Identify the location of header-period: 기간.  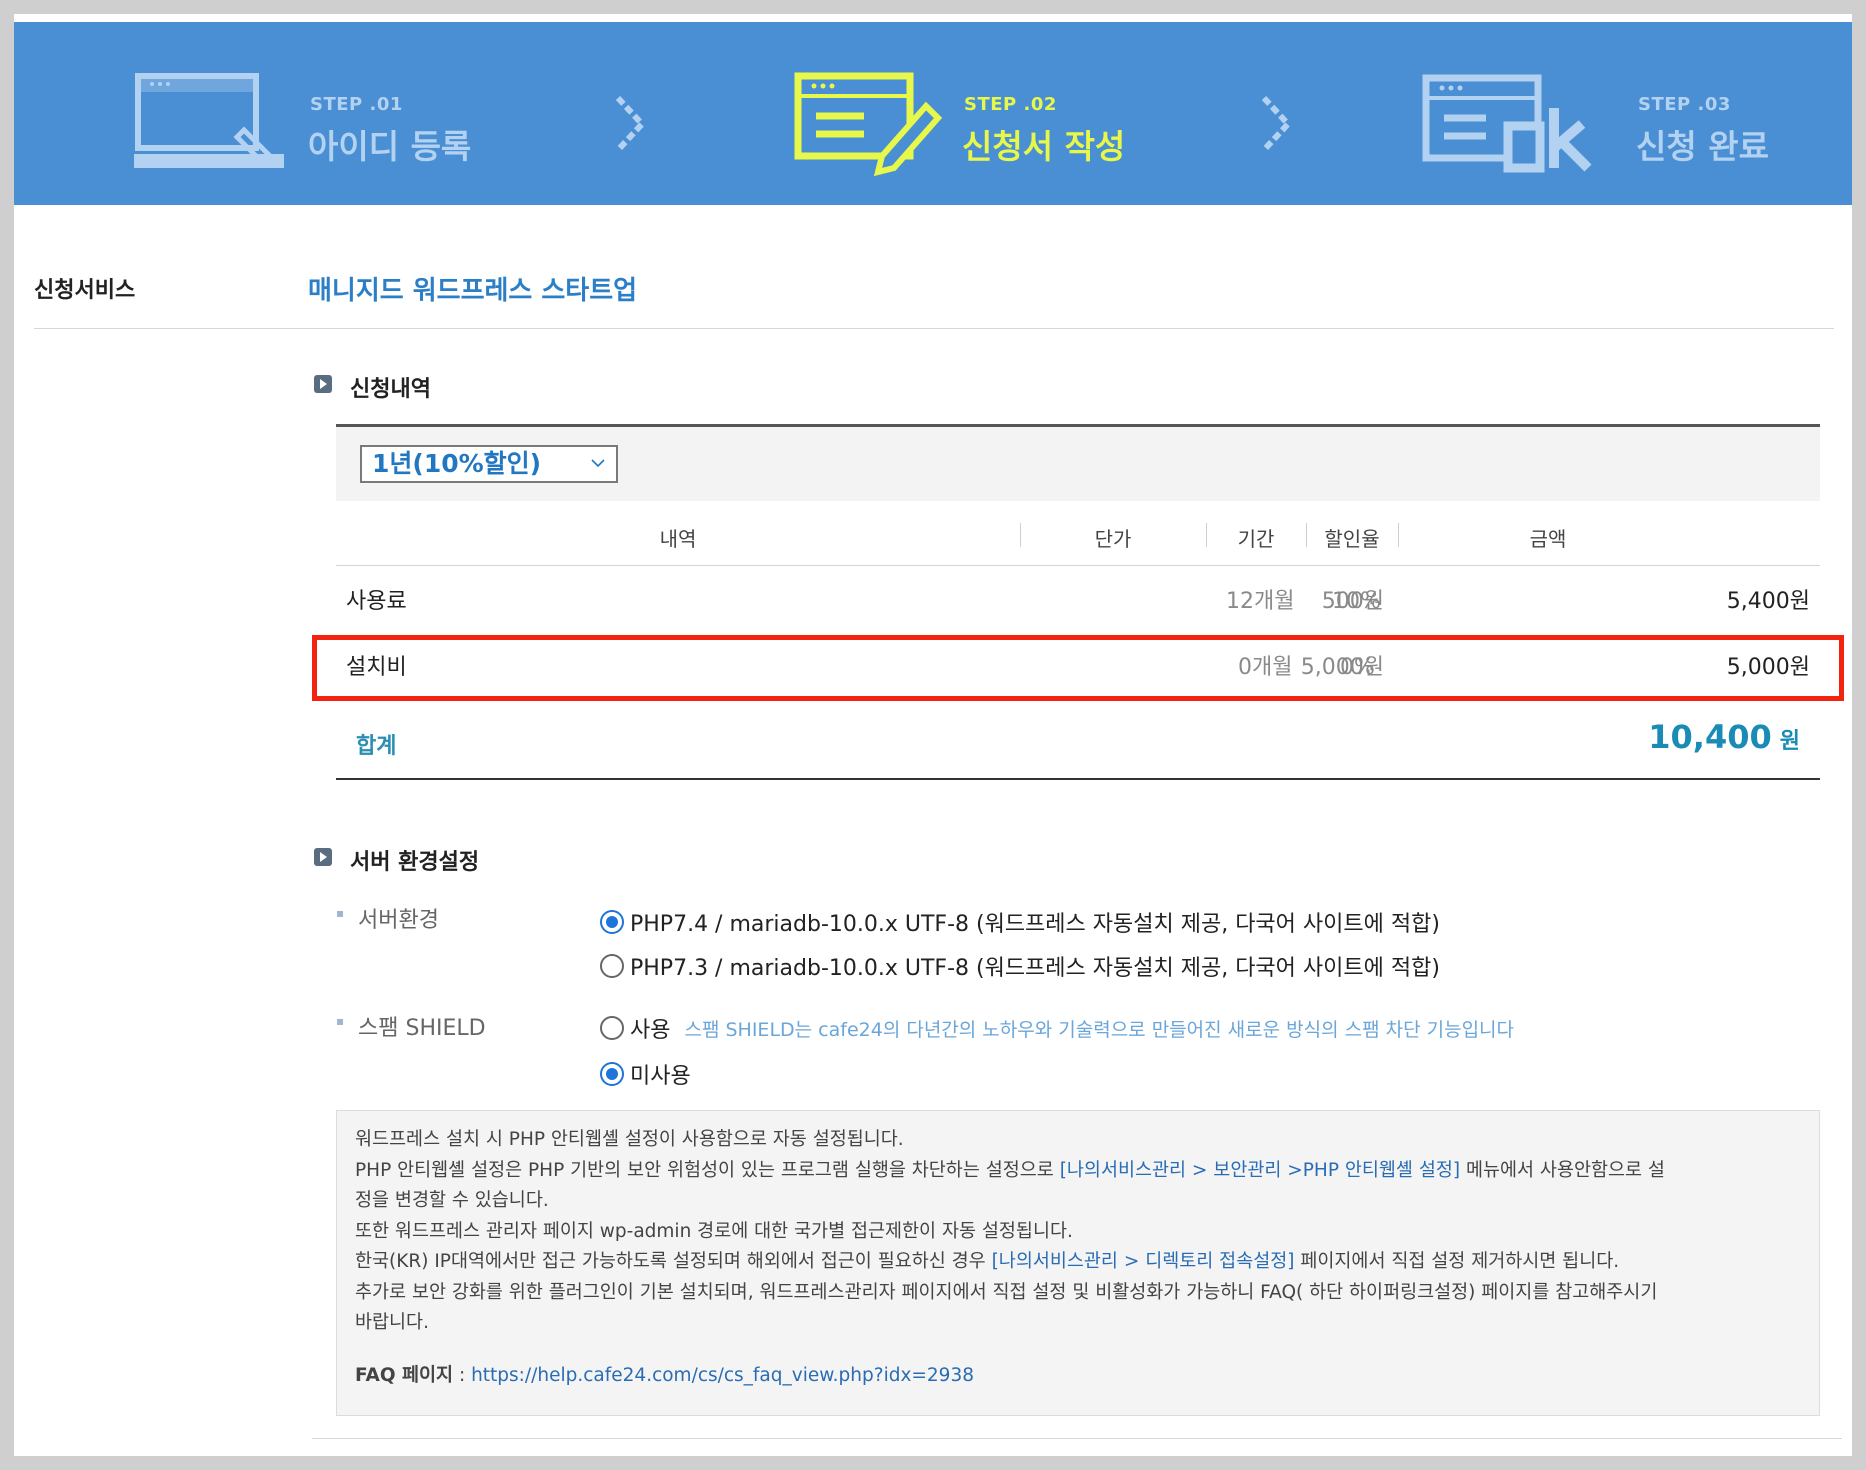
(1256, 539).